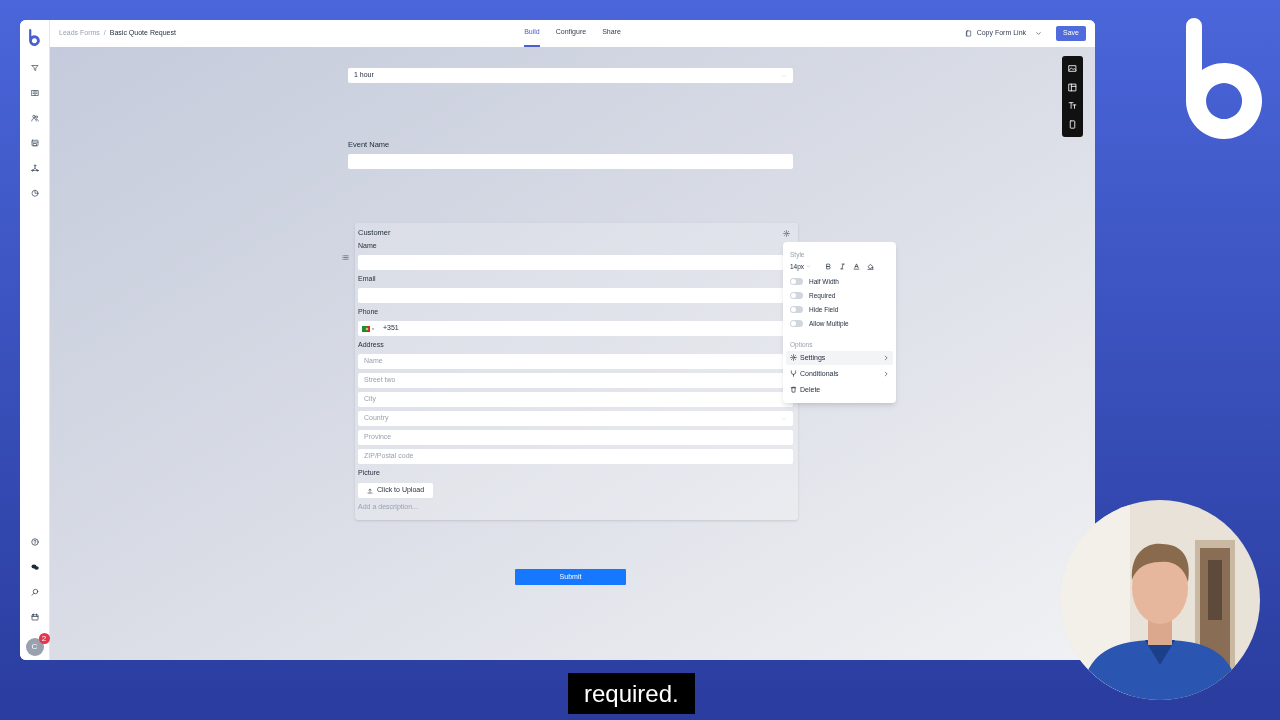 The image size is (1280, 720). I want to click on book-icon, so click(34, 93).